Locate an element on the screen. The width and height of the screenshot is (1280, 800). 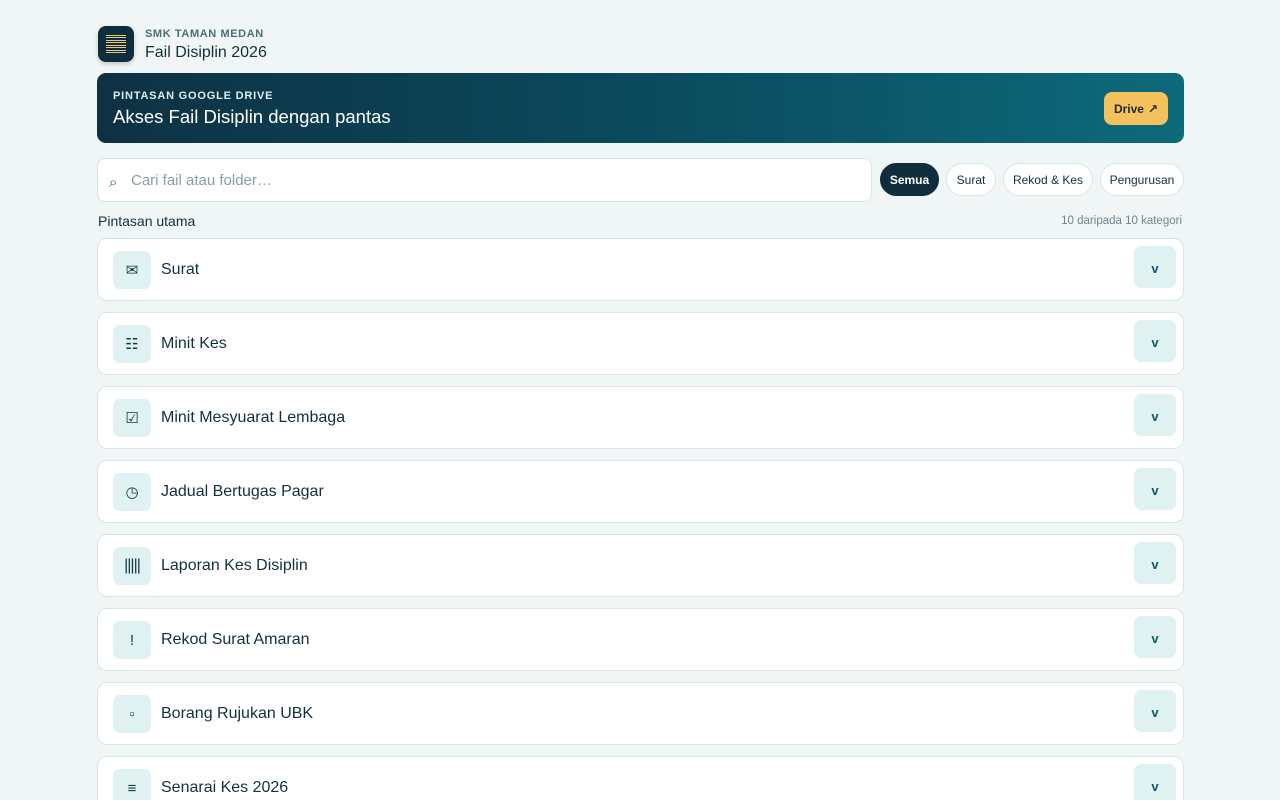
search-input is located at coordinates (481, 180).